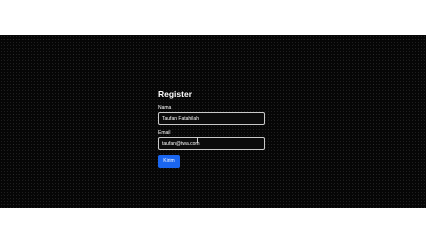 The image size is (426, 240). I want to click on email-group: Email, so click(213, 140).